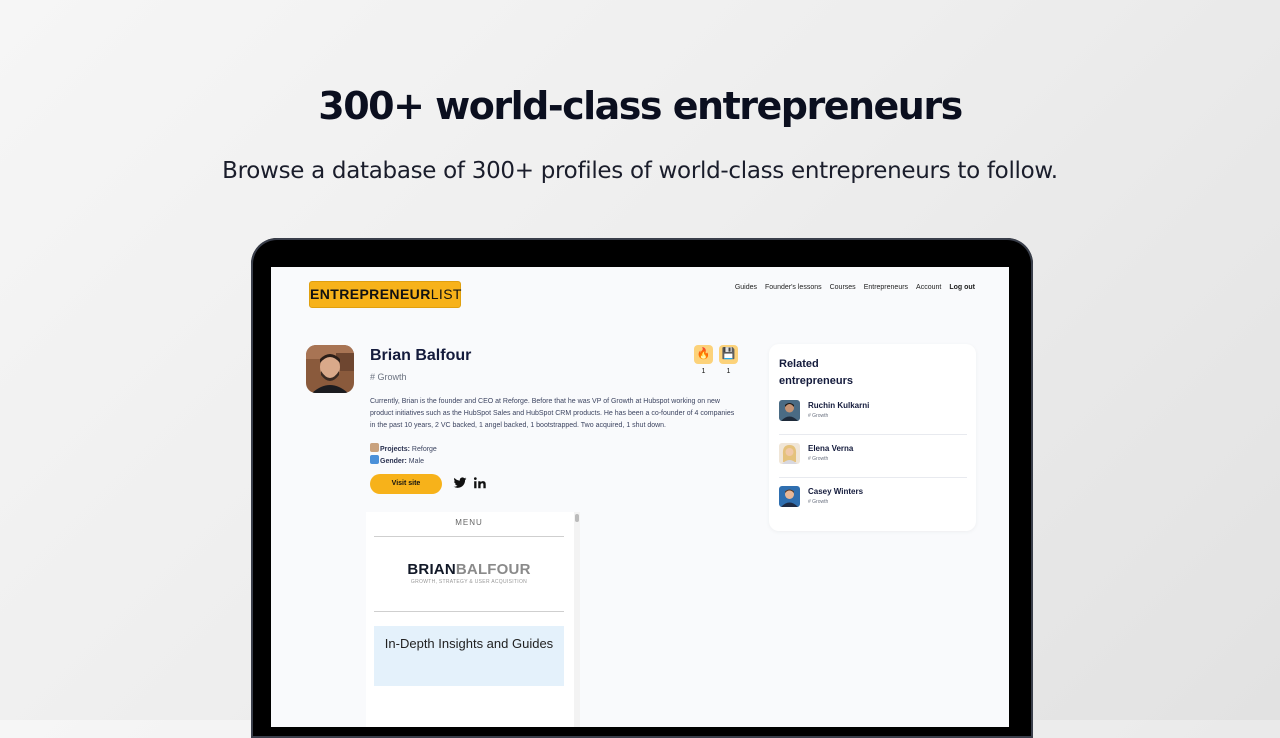  What do you see at coordinates (793, 287) in the screenshot?
I see `nav-founders-lessons: Founder's lessons` at bounding box center [793, 287].